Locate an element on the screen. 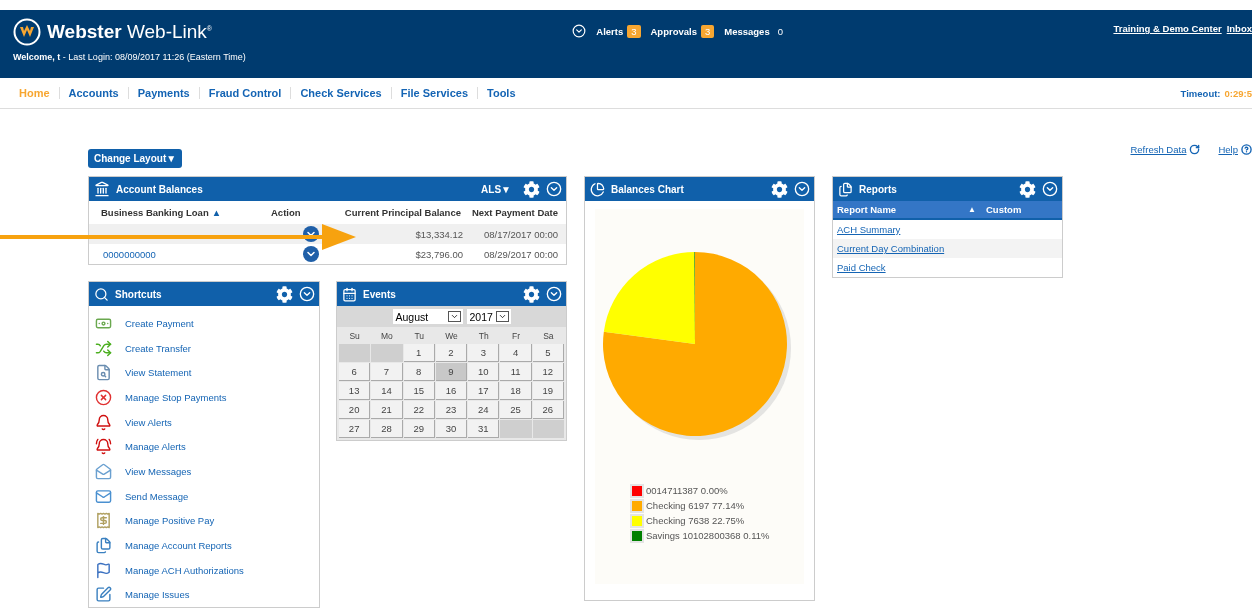 The image size is (1252, 614). notice-label: Messages is located at coordinates (747, 31).